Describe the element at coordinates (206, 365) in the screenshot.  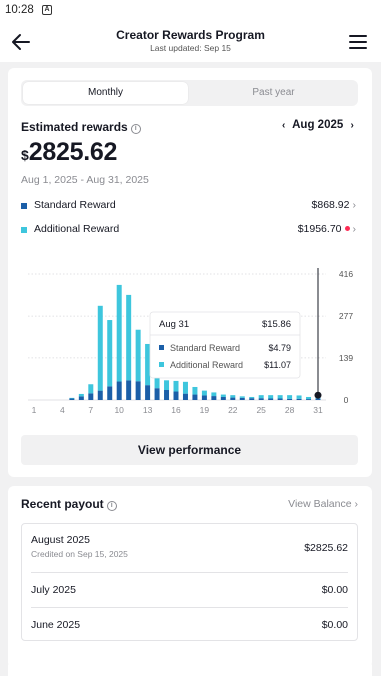
I see `tooltip-row-label: Additional Reward` at that location.